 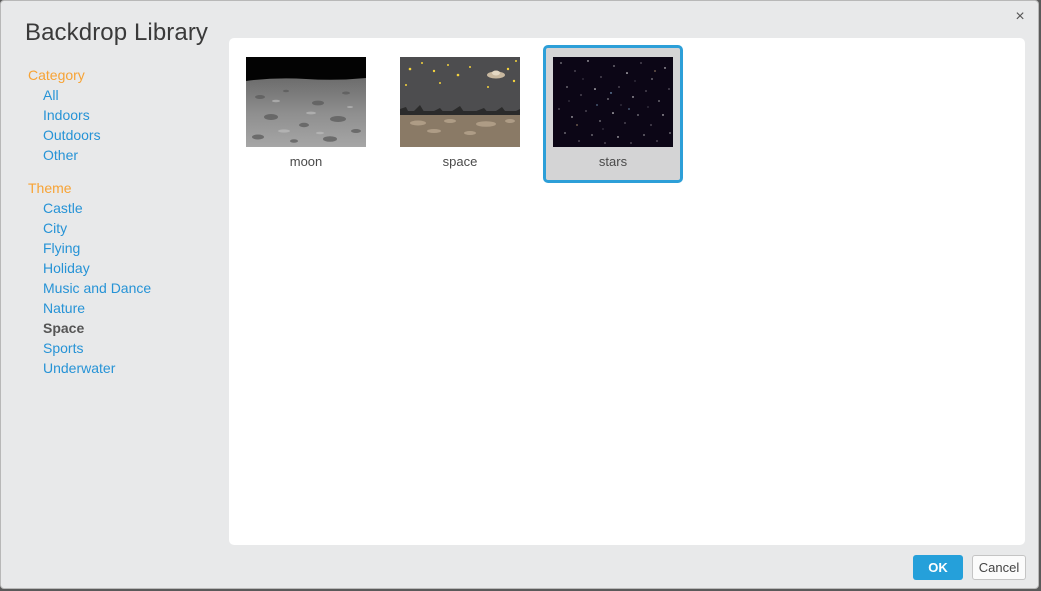 What do you see at coordinates (460, 161) in the screenshot?
I see `backdrop-label-space: space` at bounding box center [460, 161].